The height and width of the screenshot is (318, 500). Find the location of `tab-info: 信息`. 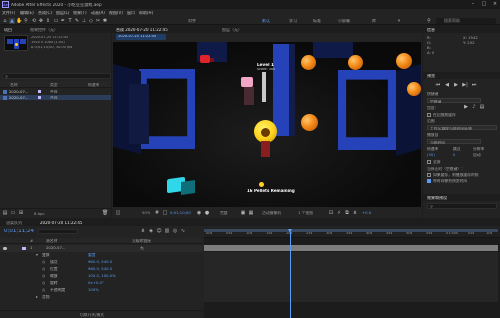

tab-info: 信息 is located at coordinates (431, 30).